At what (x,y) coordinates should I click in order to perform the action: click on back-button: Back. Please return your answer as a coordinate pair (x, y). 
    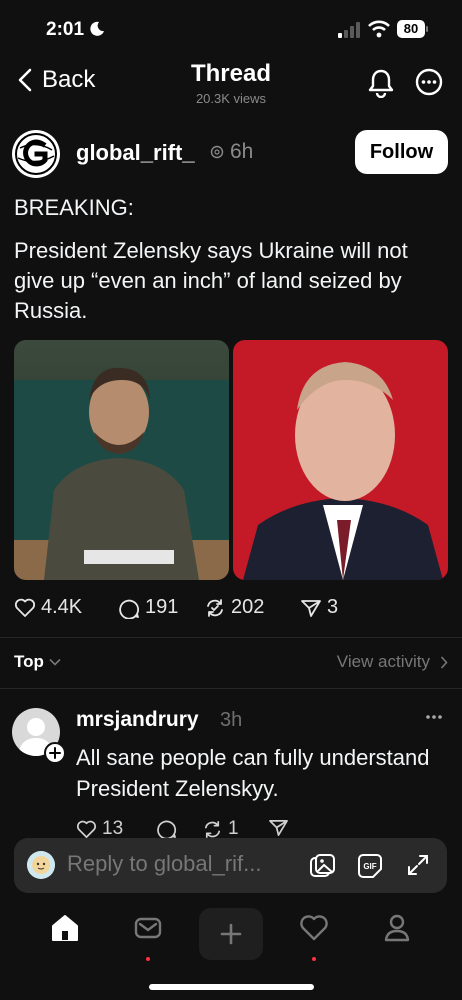
    Looking at the image, I should click on (56, 80).